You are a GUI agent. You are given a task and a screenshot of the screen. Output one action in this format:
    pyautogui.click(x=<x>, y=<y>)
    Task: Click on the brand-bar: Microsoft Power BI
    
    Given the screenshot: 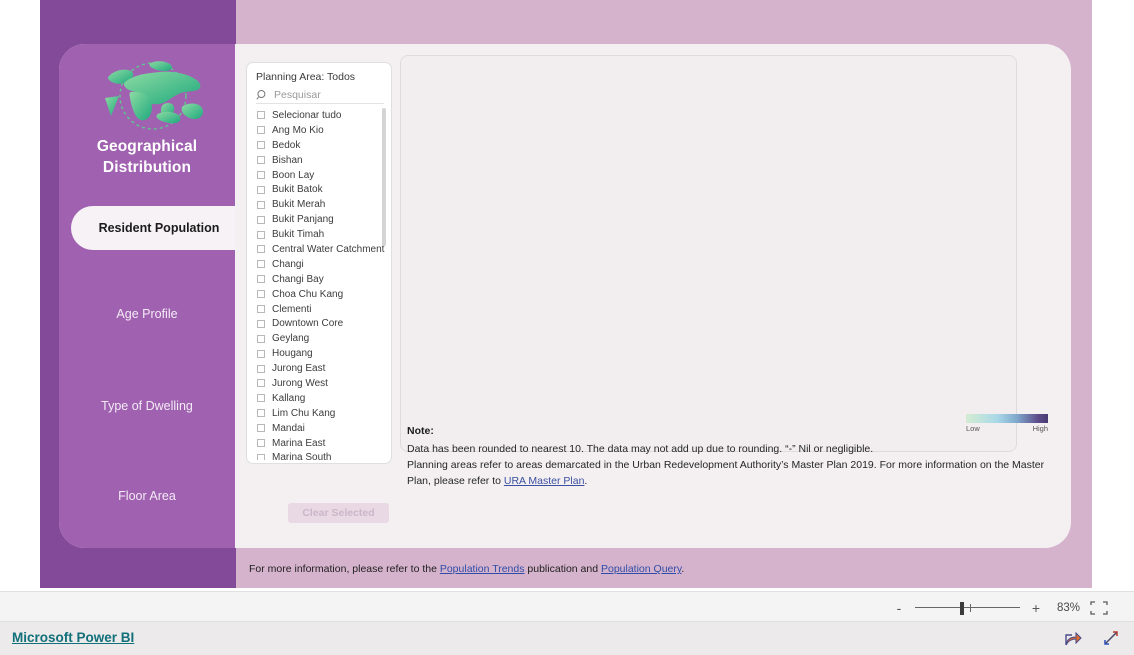 What is the action you would take?
    pyautogui.click(x=567, y=638)
    